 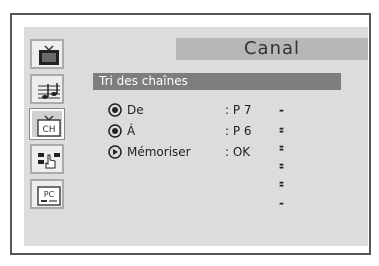 What do you see at coordinates (115, 152) in the screenshot?
I see `play-triangle-icon` at bounding box center [115, 152].